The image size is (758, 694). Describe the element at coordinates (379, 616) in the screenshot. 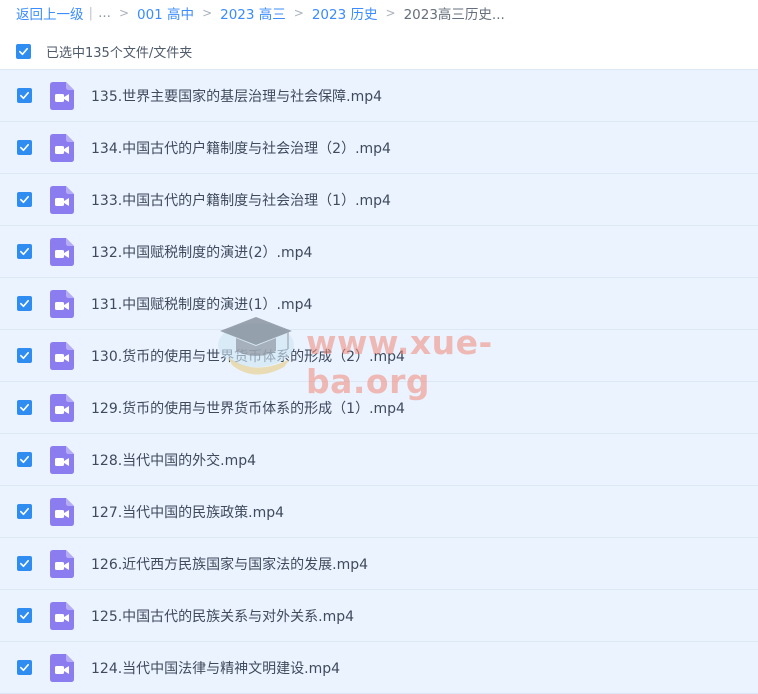

I see `file-row: 125.中国古代的民族关系与对外关系.mp4` at that location.